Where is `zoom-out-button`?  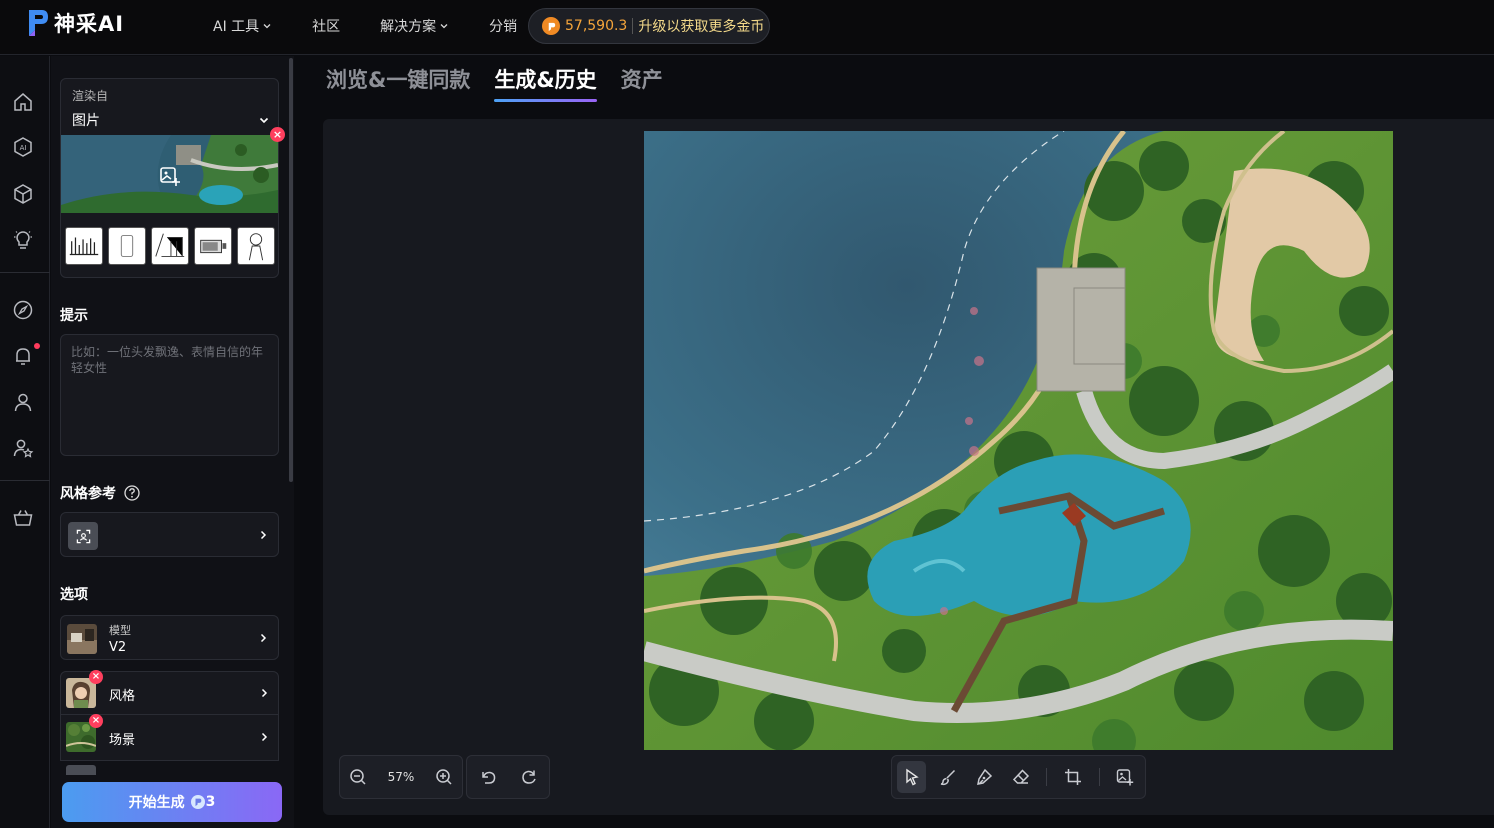 zoom-out-button is located at coordinates (358, 777).